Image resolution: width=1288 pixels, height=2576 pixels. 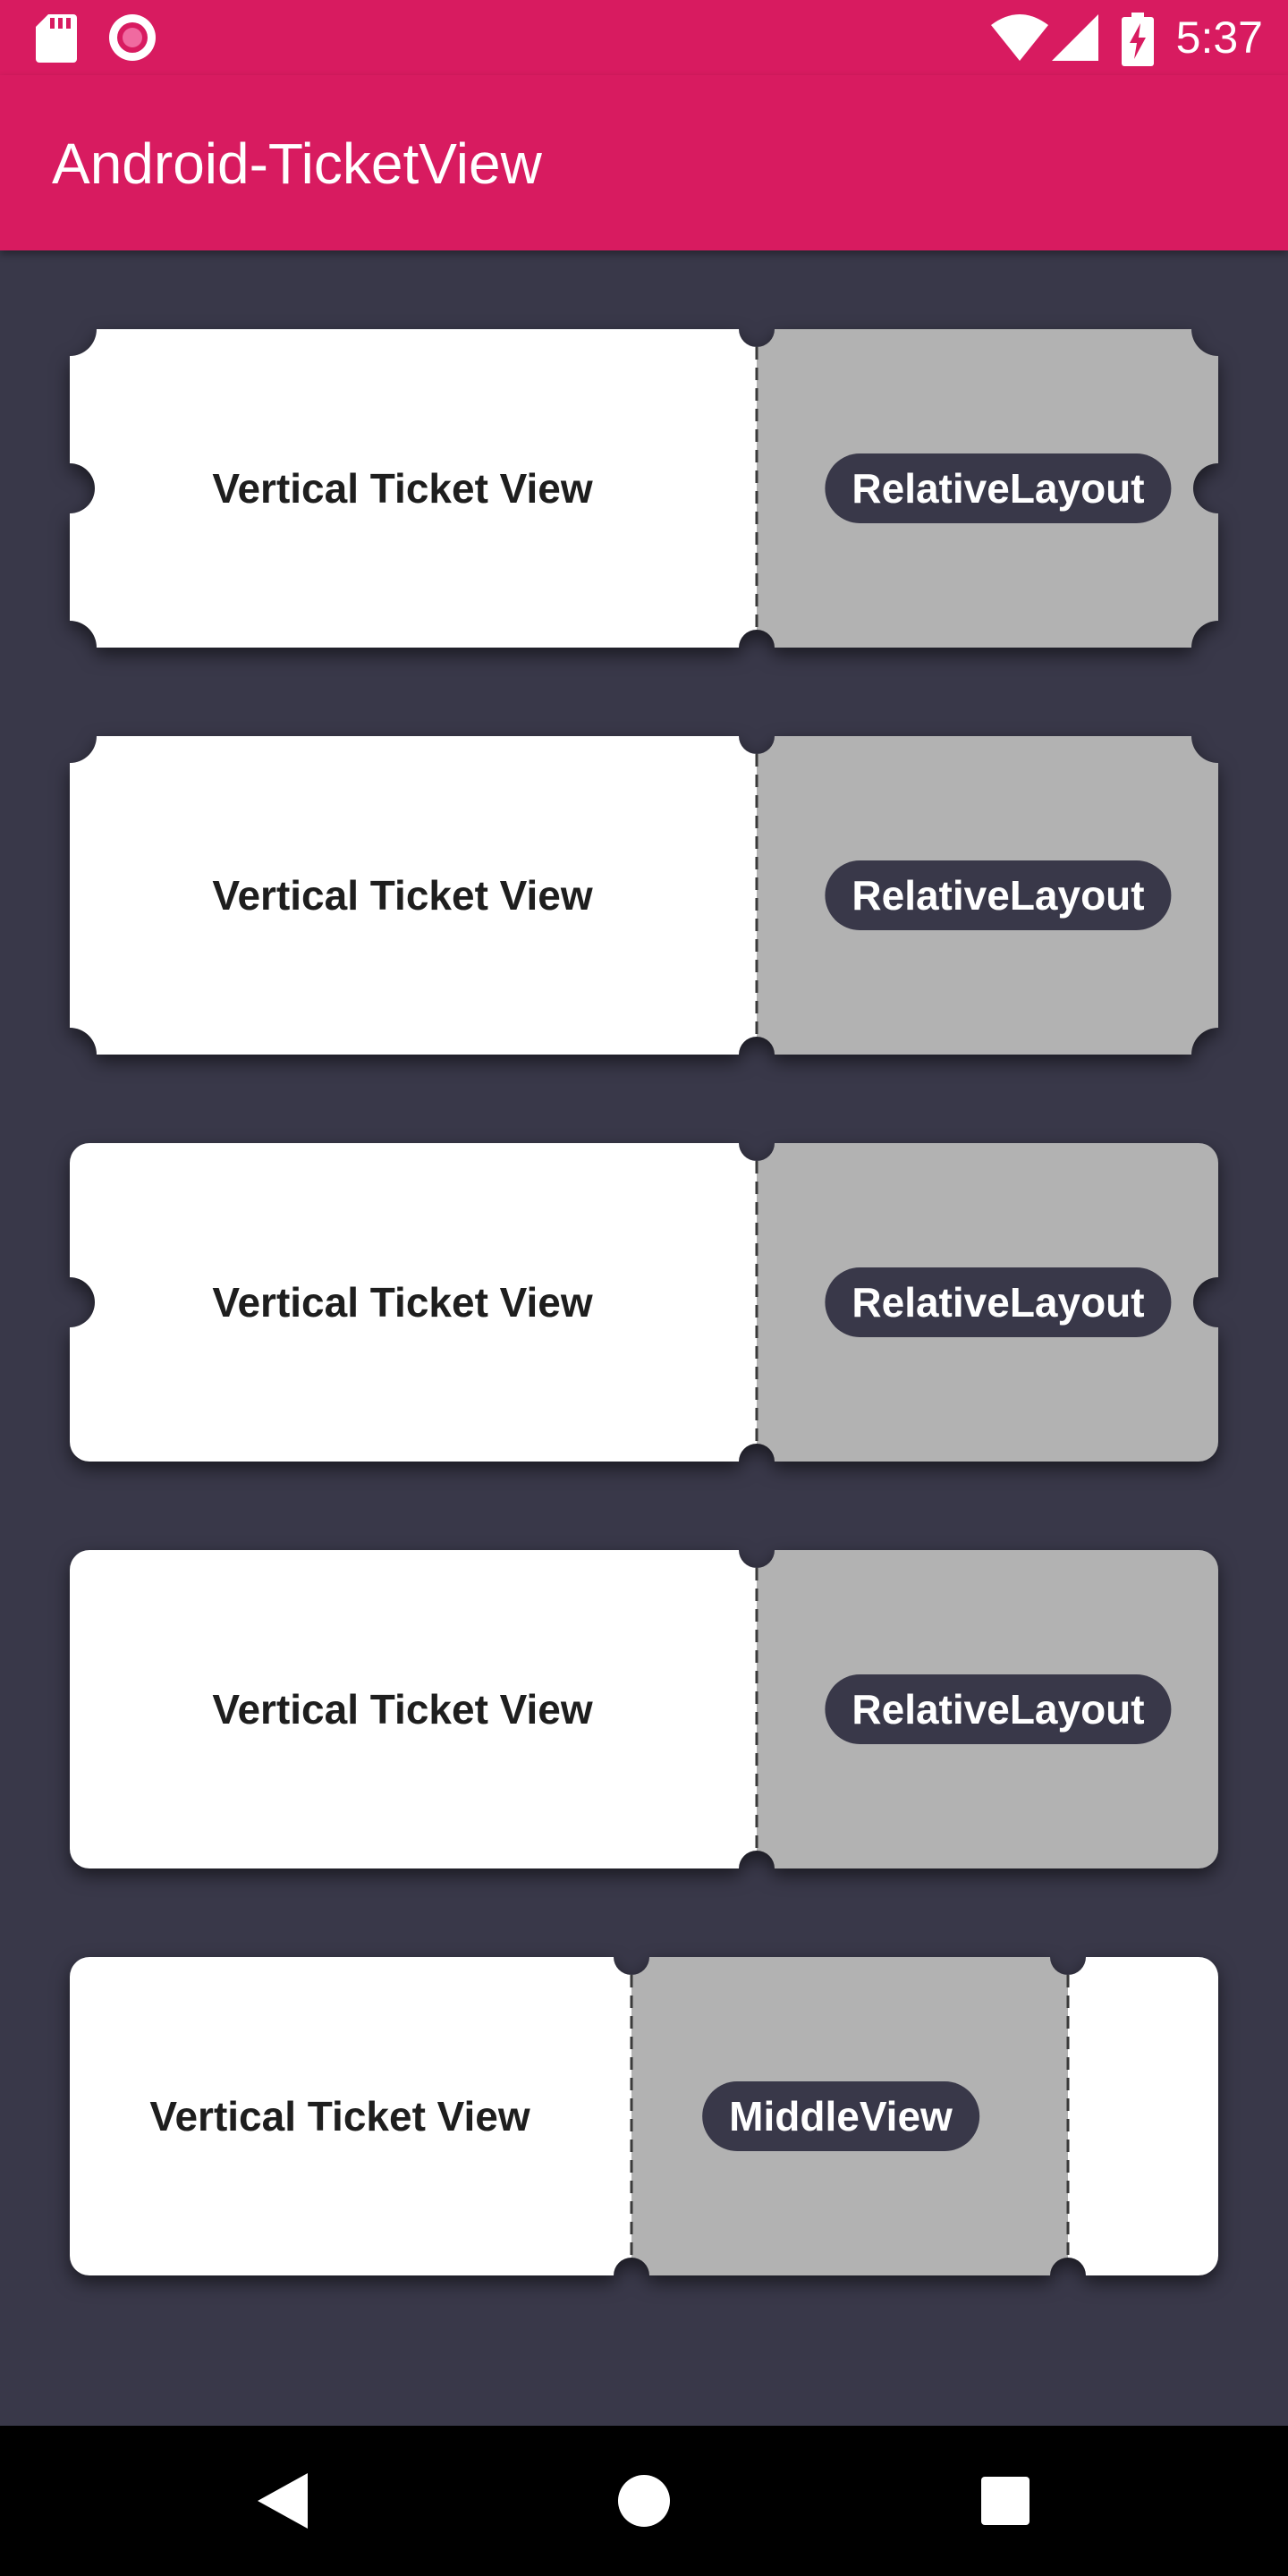 I want to click on app-title: Android-TicketView, so click(x=297, y=163).